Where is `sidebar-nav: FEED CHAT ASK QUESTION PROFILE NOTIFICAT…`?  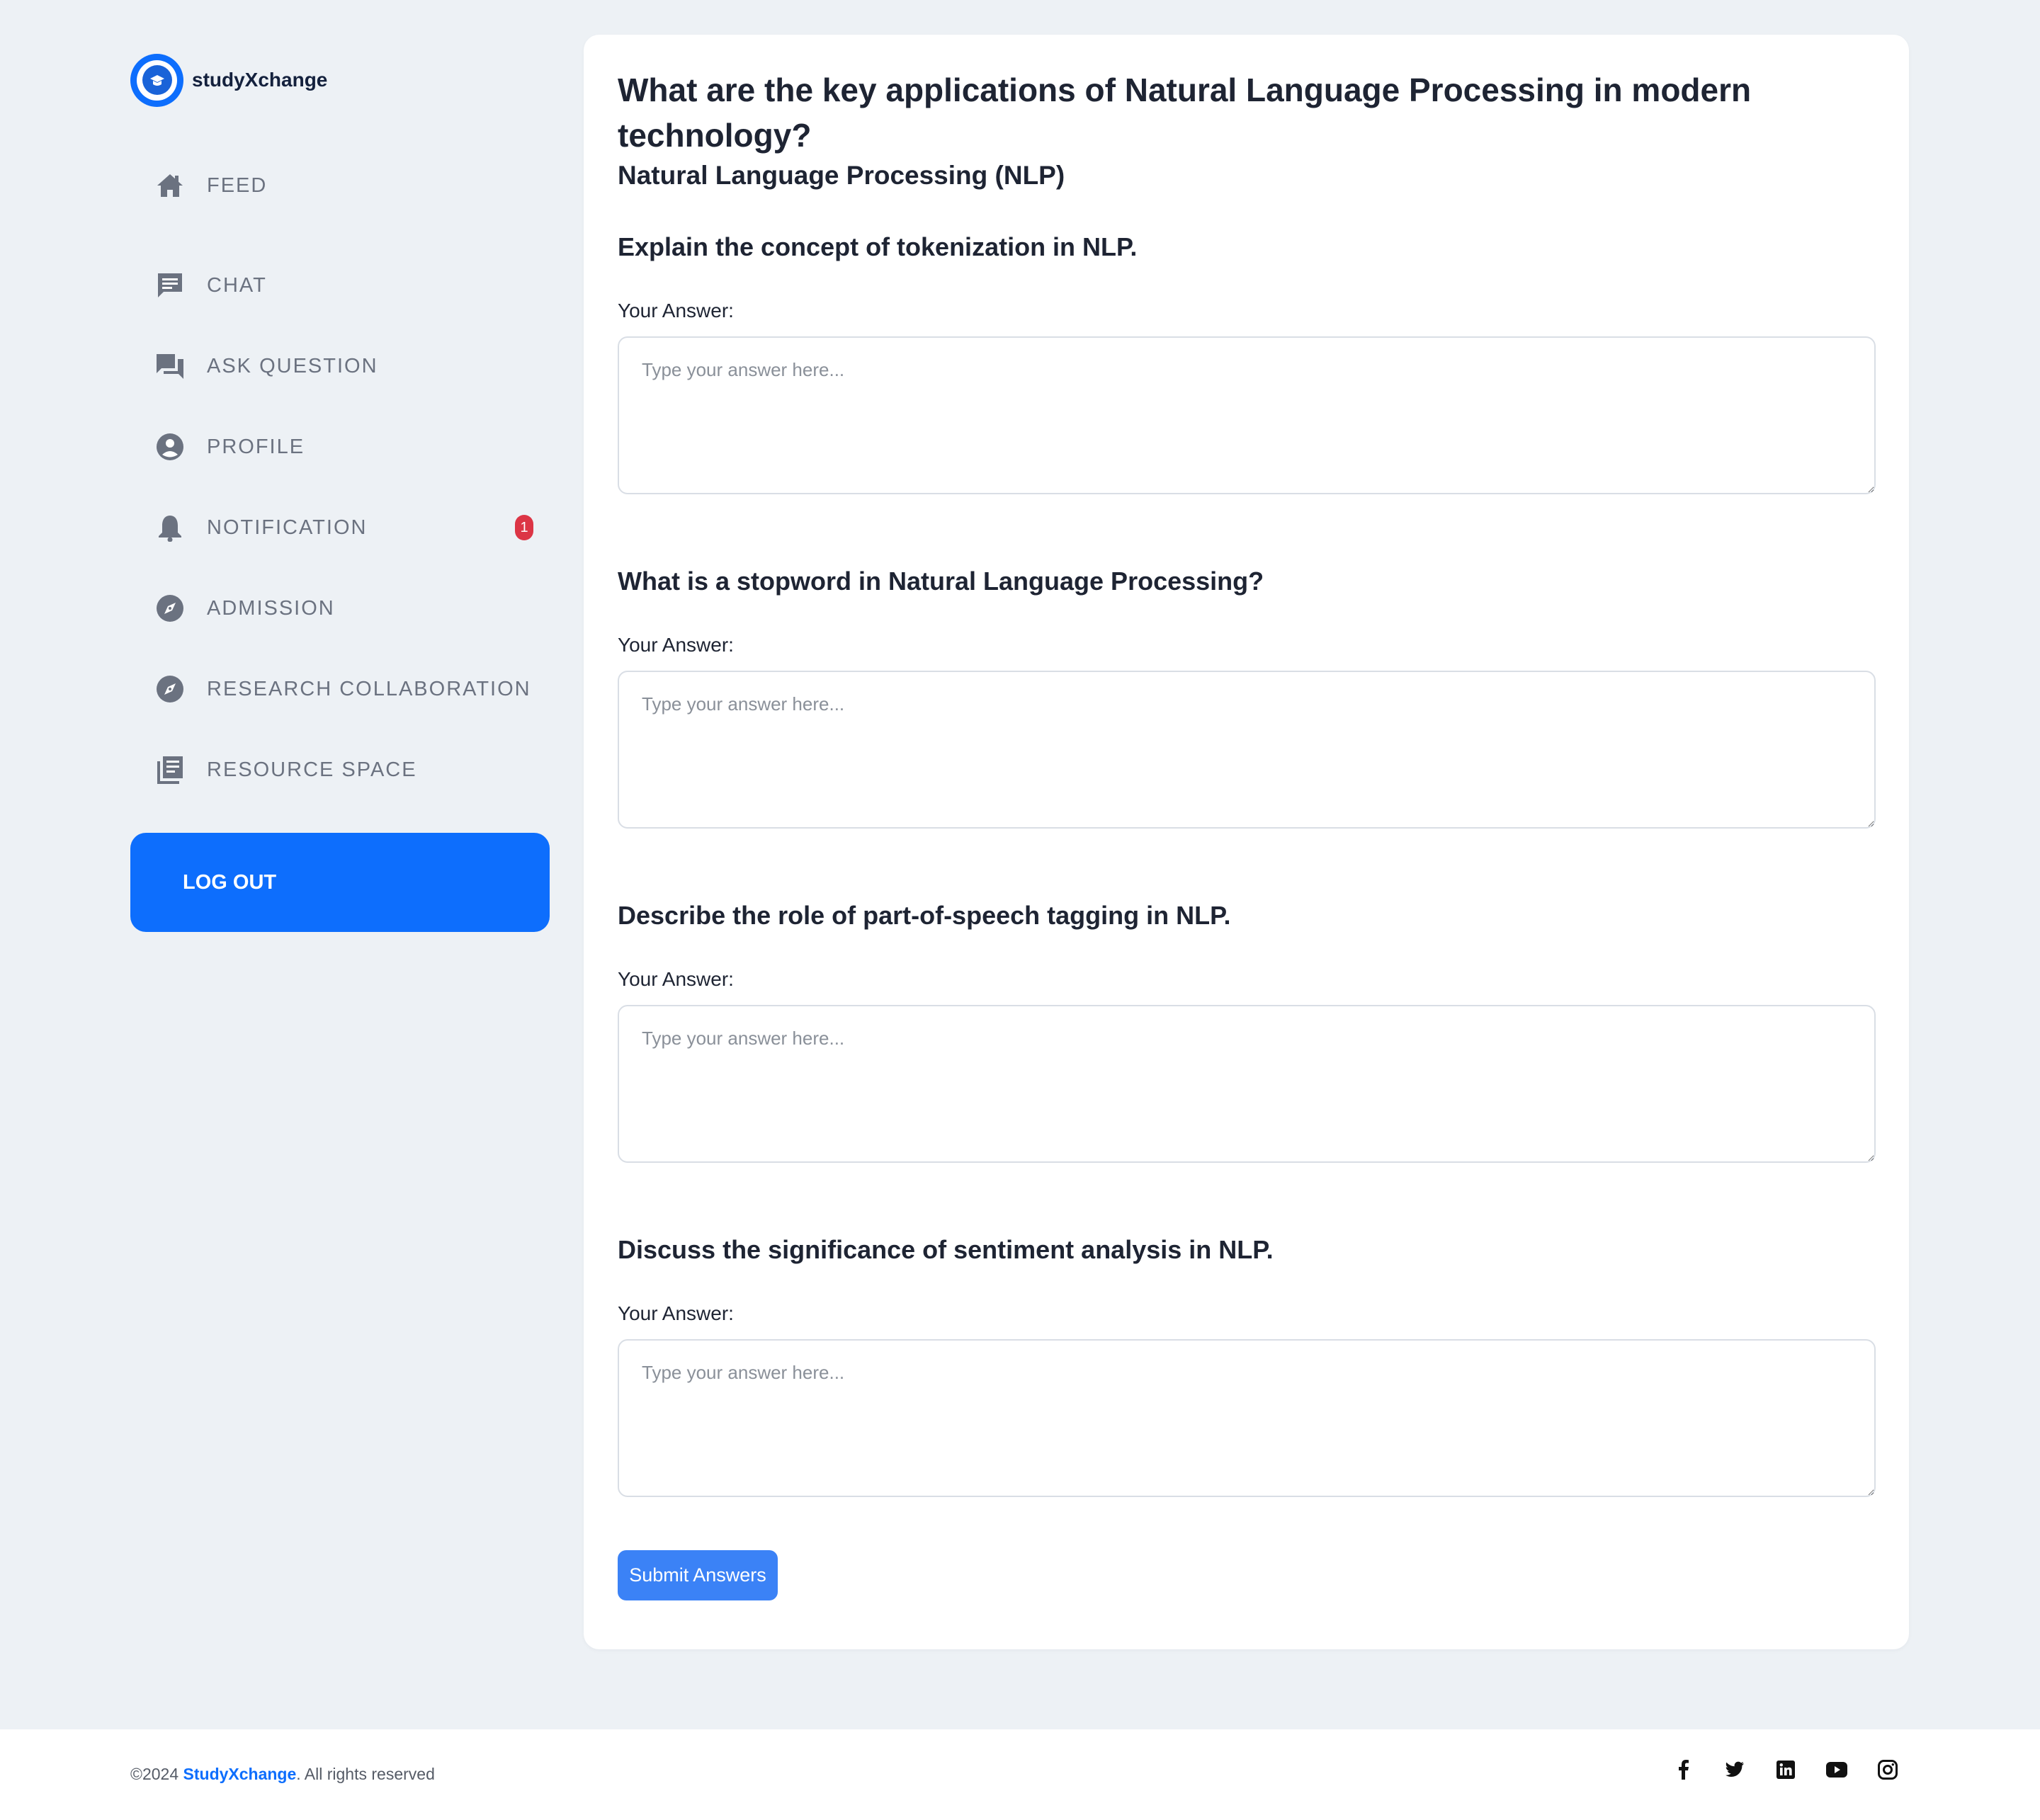 sidebar-nav: FEED CHAT ASK QUESTION PROFILE NOTIFICAT… is located at coordinates (340, 487).